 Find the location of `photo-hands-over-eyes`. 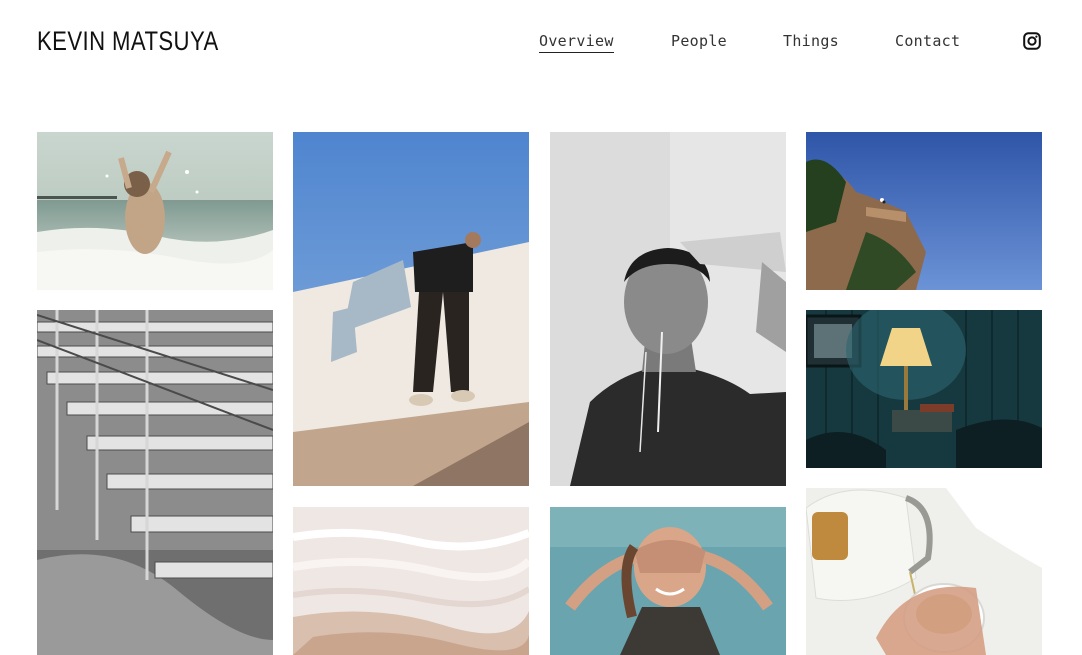

photo-hands-over-eyes is located at coordinates (668, 581).